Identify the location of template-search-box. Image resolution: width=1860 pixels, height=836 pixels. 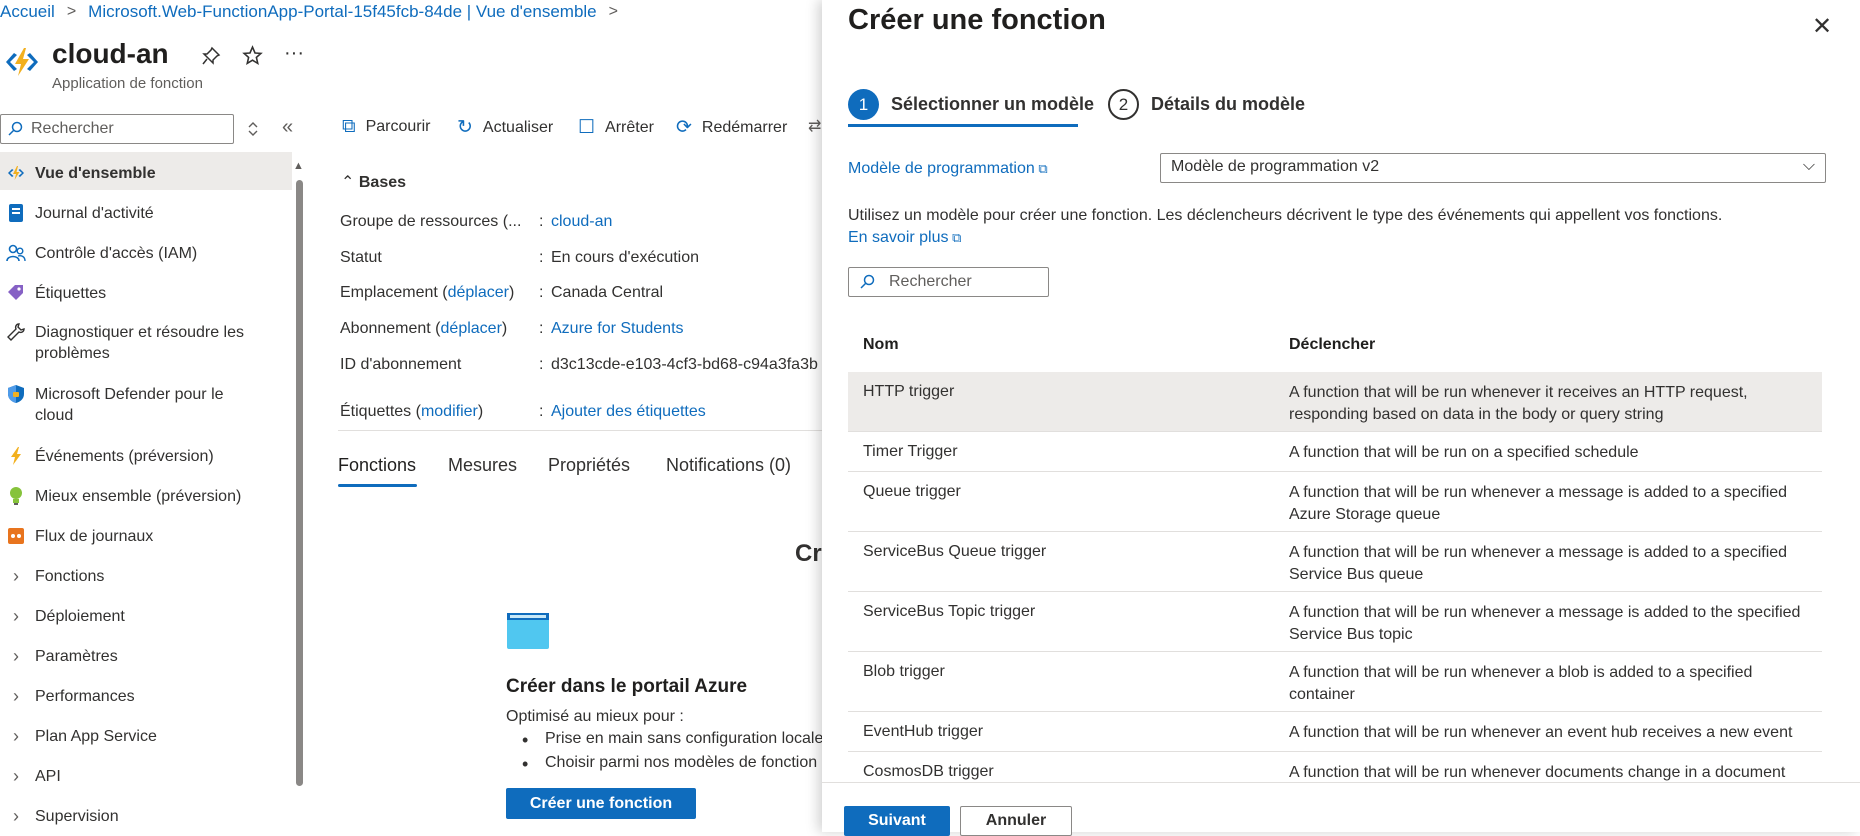
(948, 282).